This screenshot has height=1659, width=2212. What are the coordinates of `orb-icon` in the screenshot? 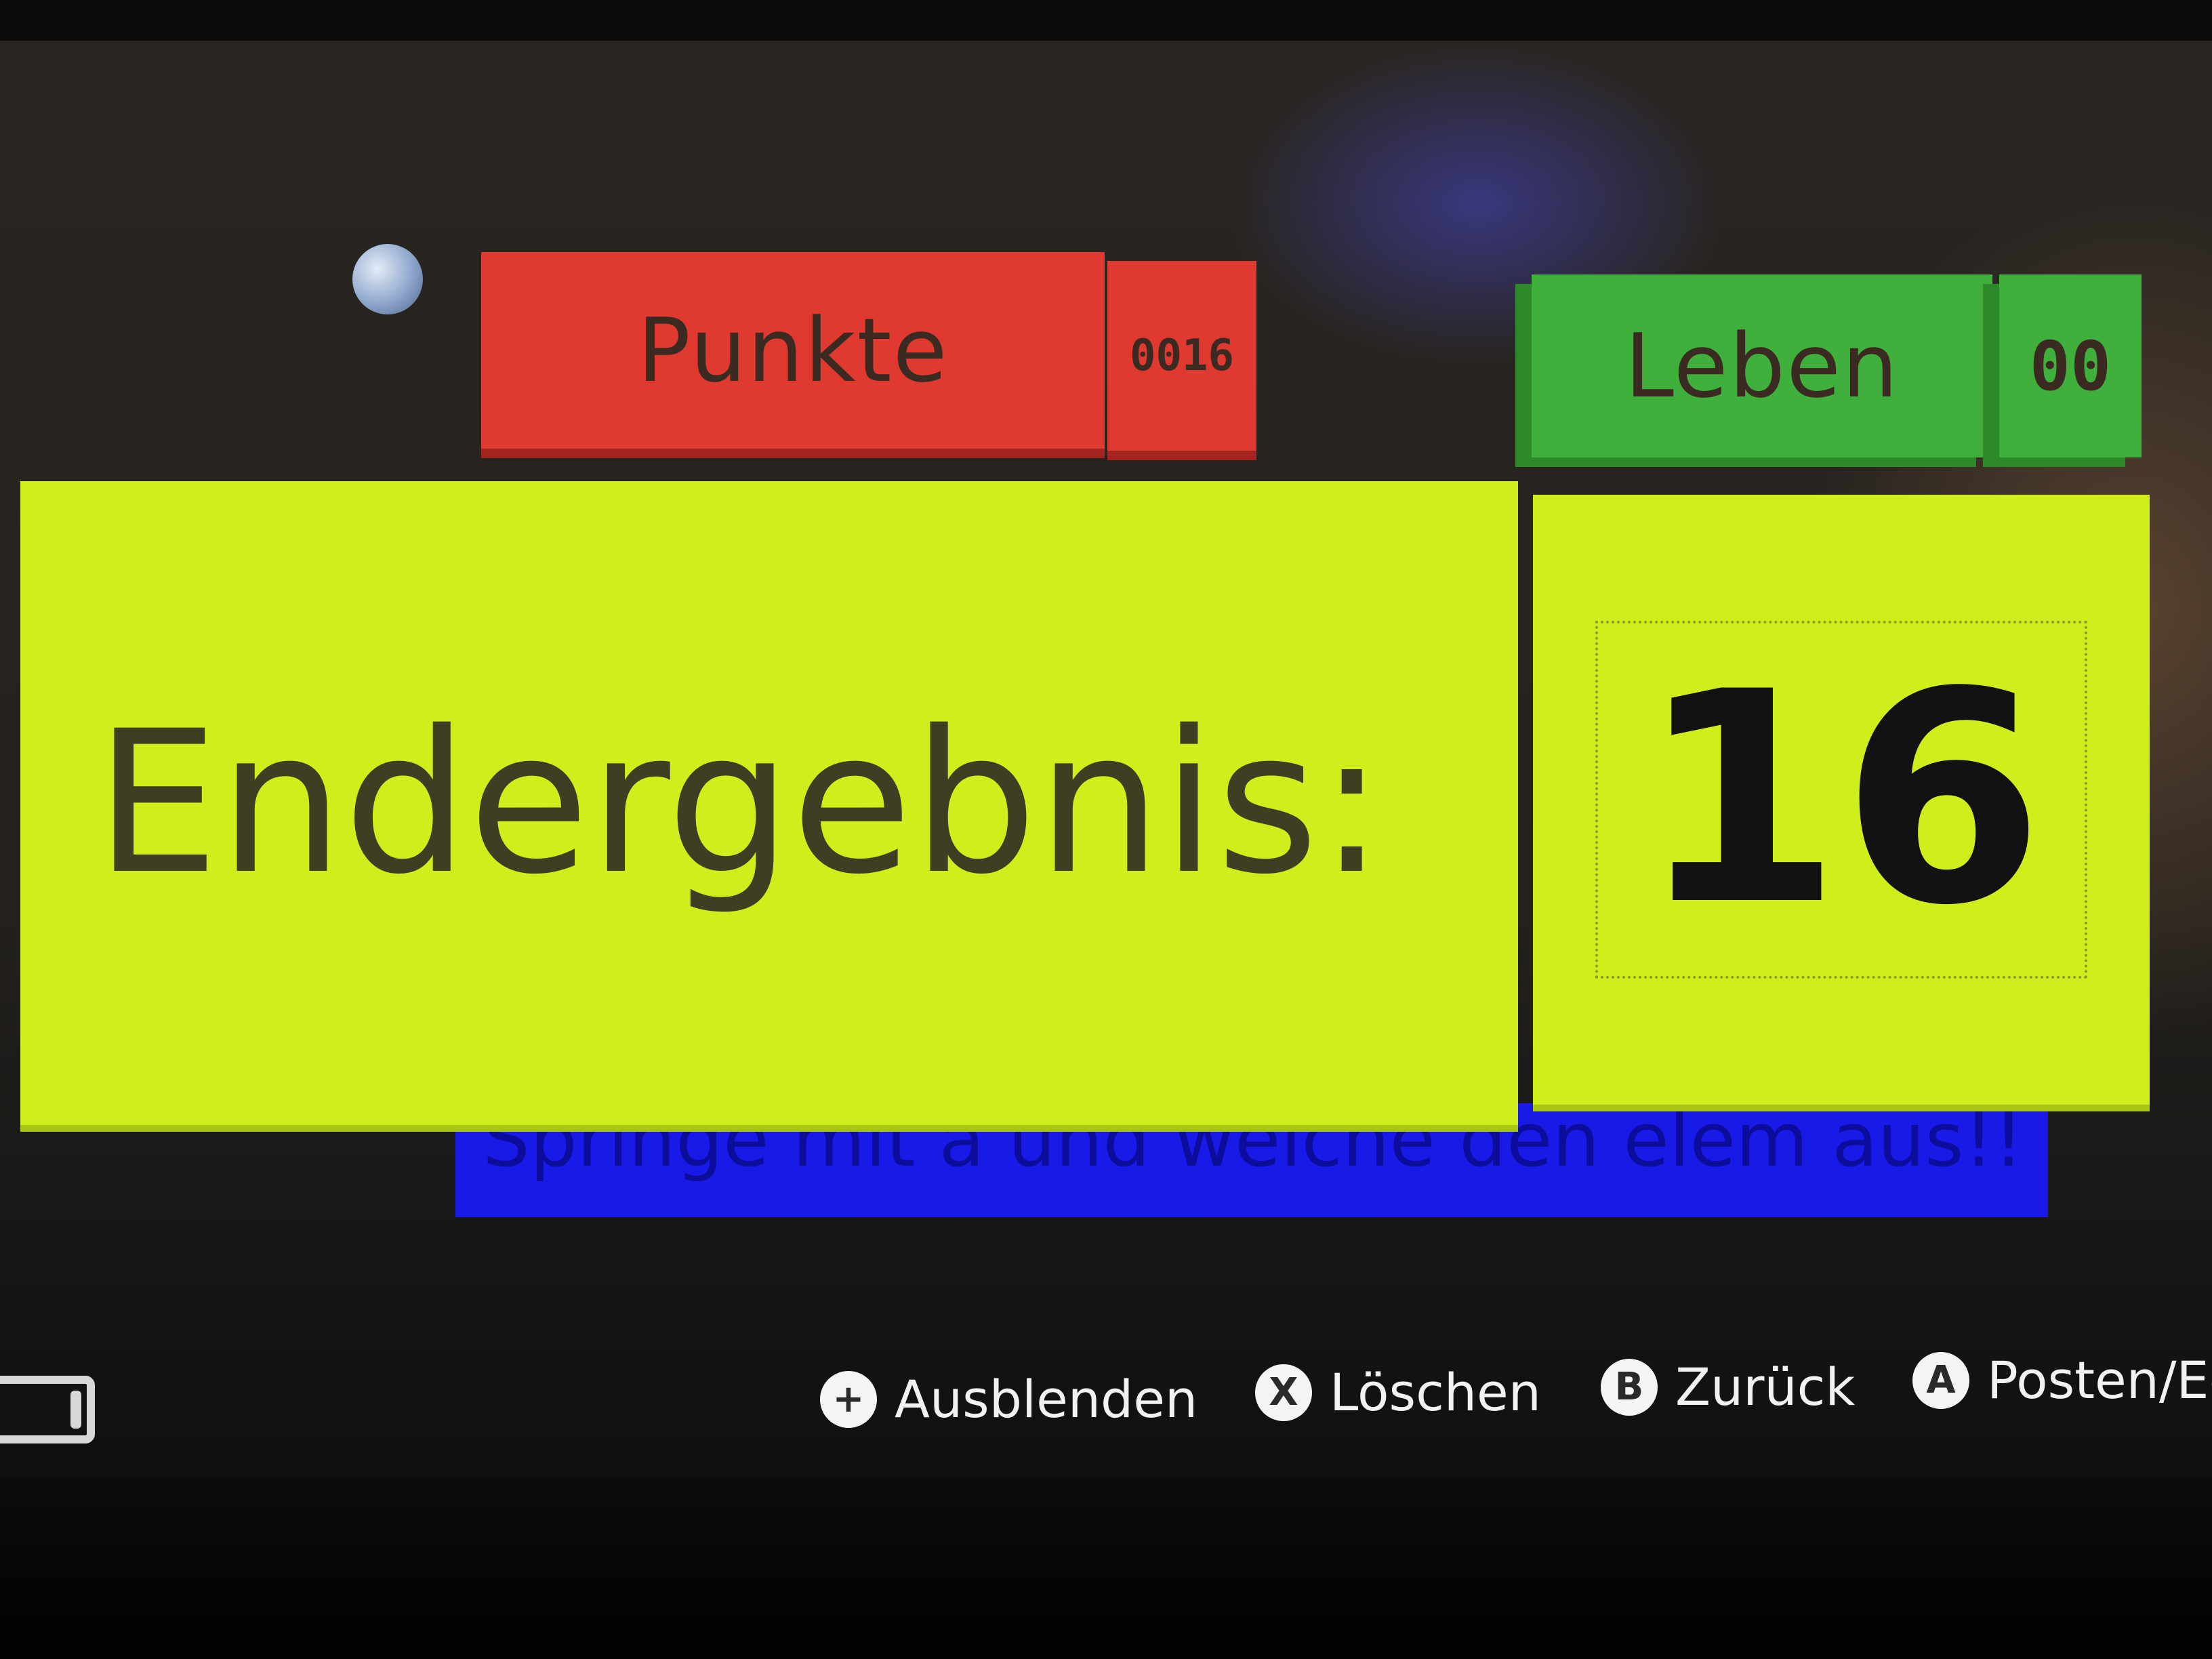 It's located at (388, 279).